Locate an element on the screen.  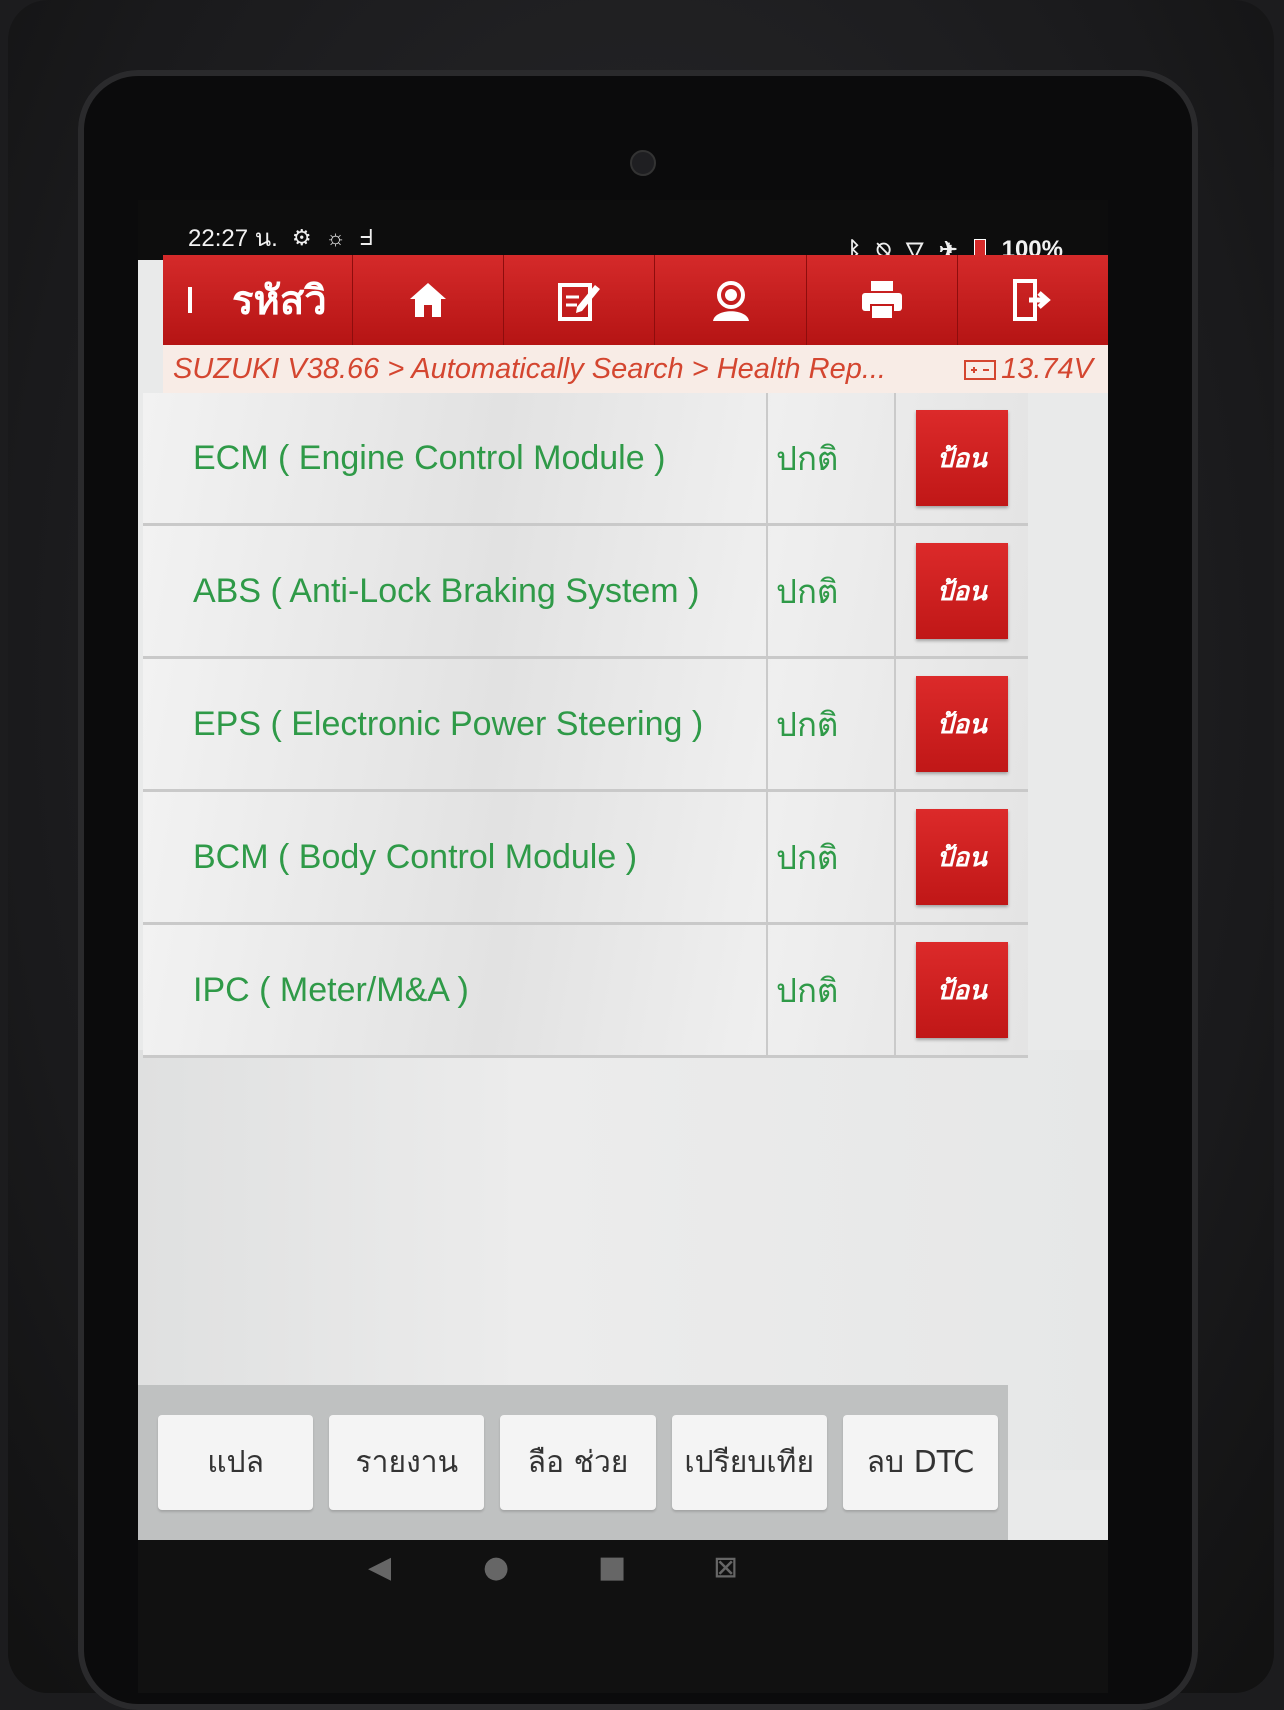
recents-icon: ■ is located at coordinates (612, 1567).